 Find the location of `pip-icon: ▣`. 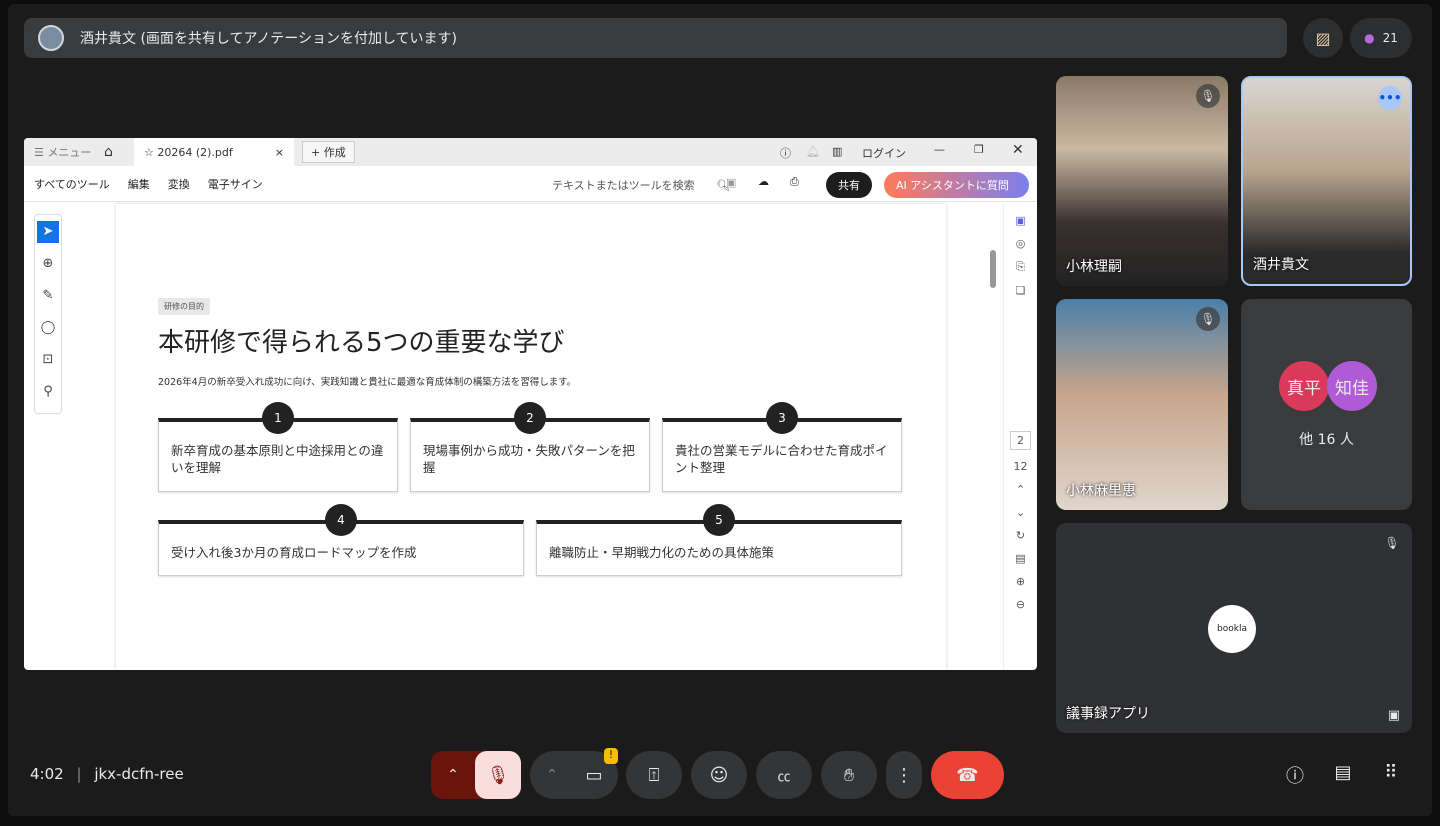

pip-icon: ▣ is located at coordinates (1394, 715).